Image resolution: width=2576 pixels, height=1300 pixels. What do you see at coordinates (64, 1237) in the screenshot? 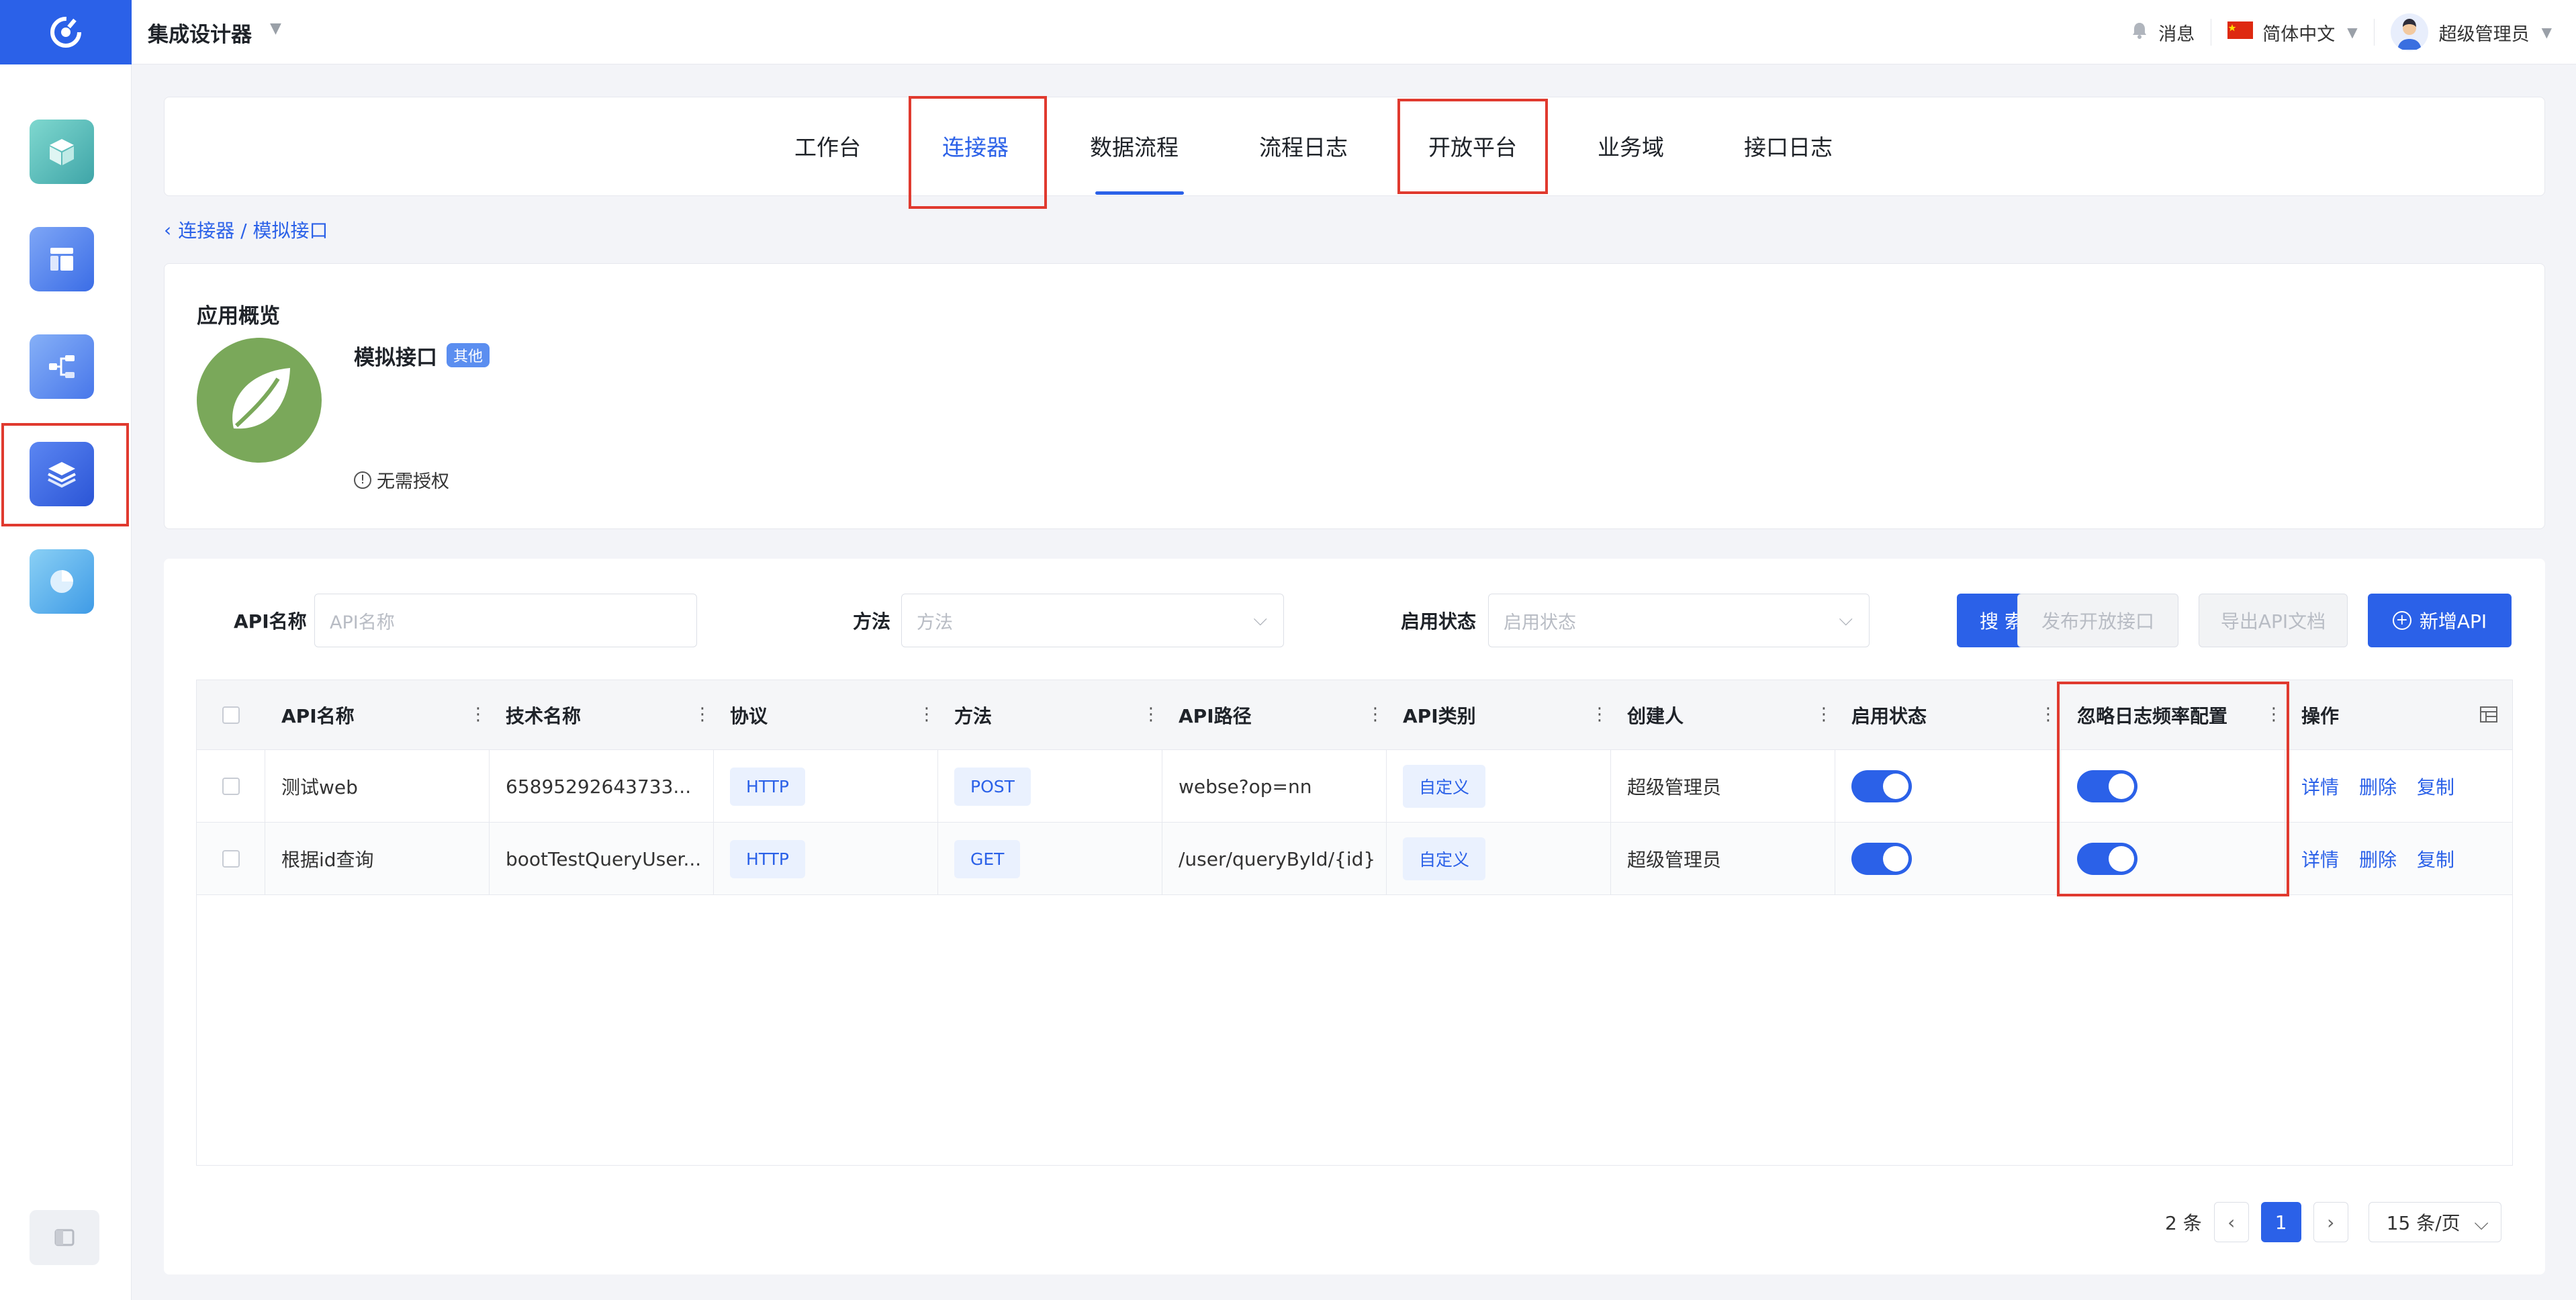
I see `collapse-sidebar-button` at bounding box center [64, 1237].